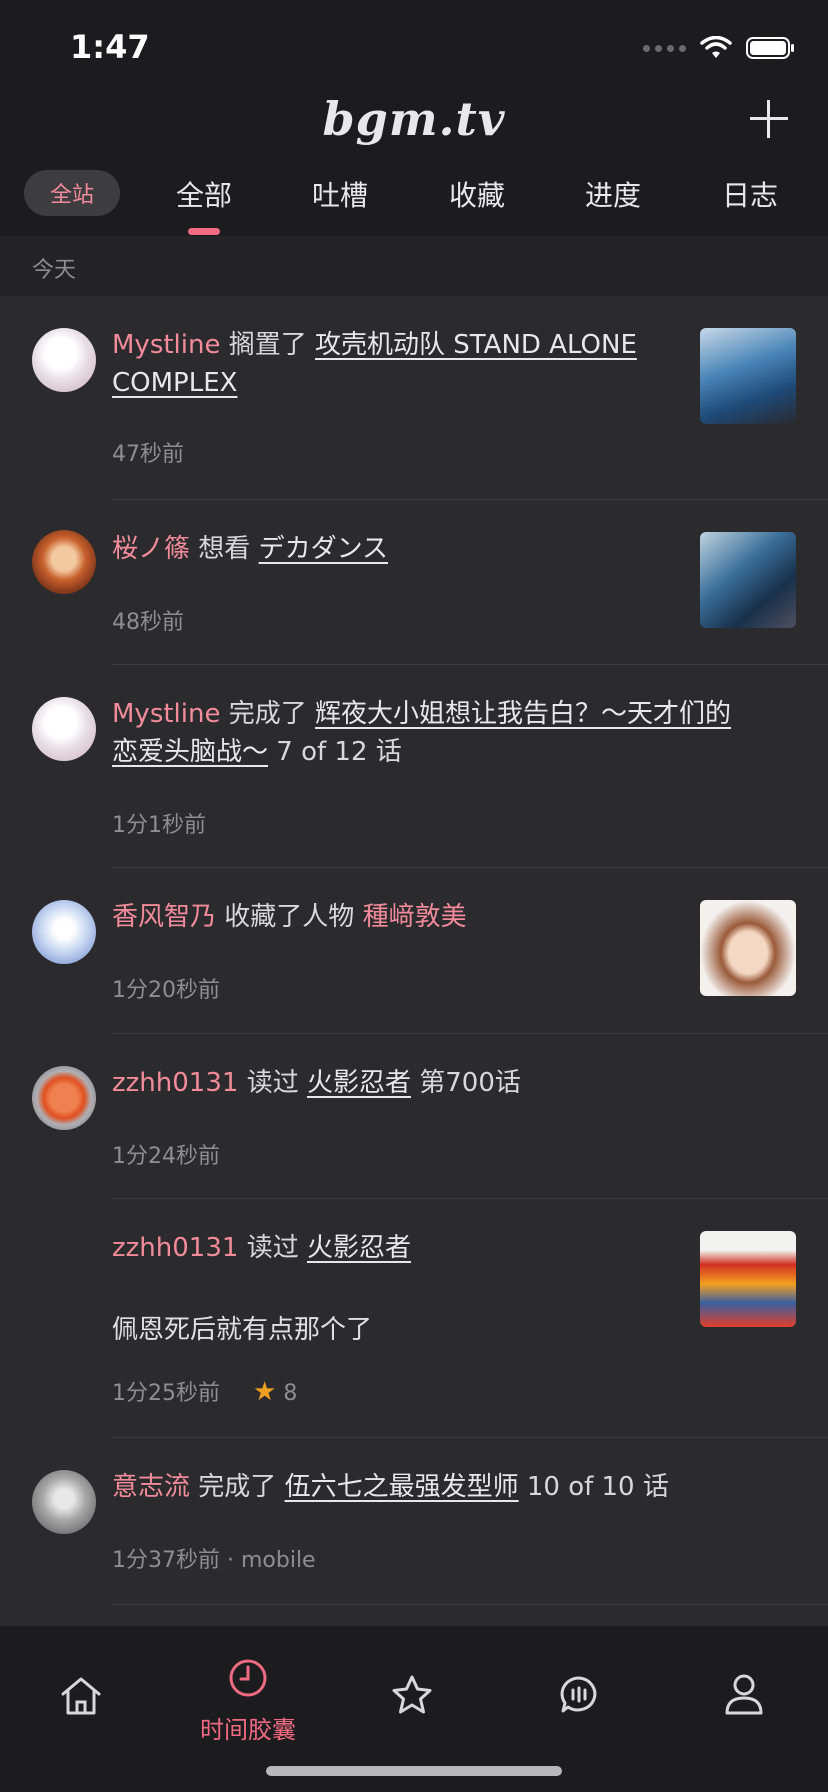 Image resolution: width=828 pixels, height=1792 pixels. I want to click on timeline-text: 意志流 完成了 伍六七之最强发型师 10 of 10 话, so click(457, 1487).